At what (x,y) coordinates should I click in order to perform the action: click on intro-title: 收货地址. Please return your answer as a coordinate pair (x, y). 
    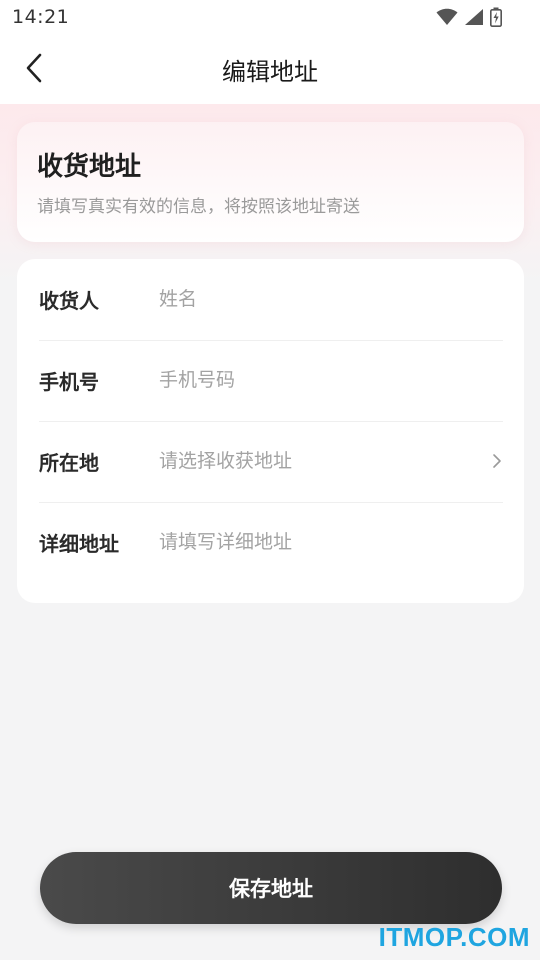
    Looking at the image, I should click on (89, 167).